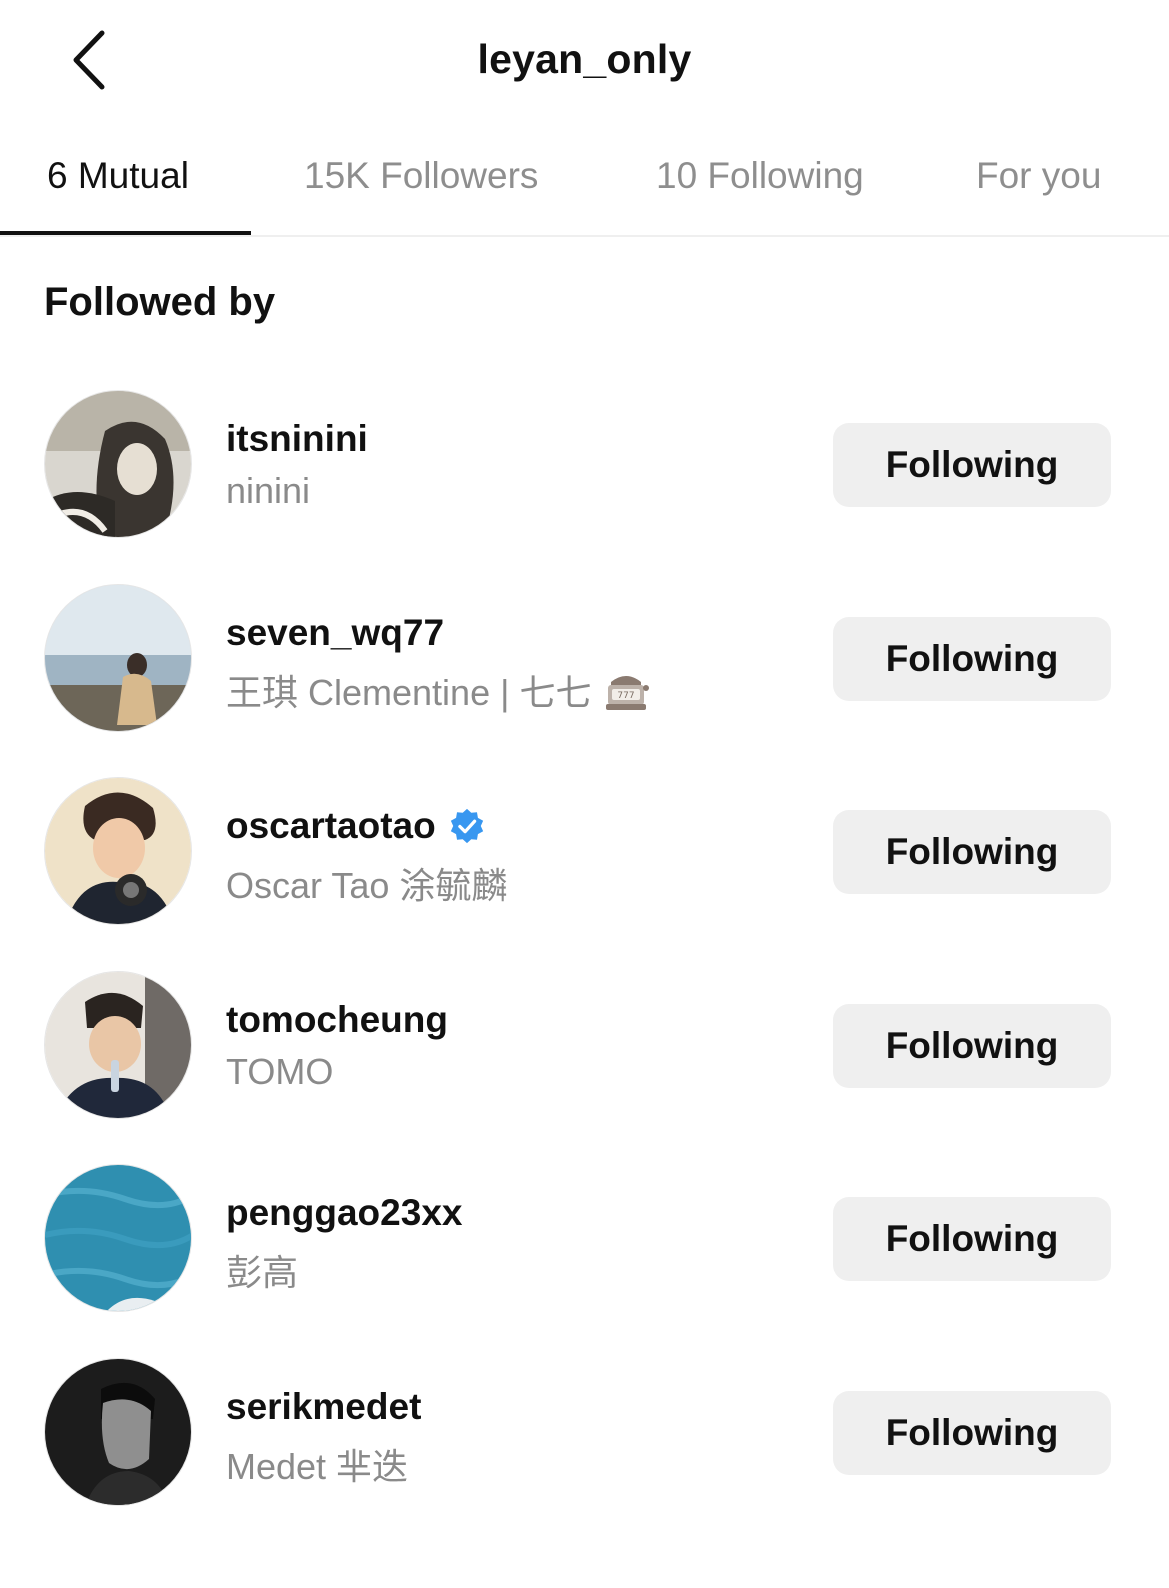 The image size is (1169, 1588). Describe the element at coordinates (584, 1064) in the screenshot. I see `user-row: tomocheung TOMO Following` at that location.